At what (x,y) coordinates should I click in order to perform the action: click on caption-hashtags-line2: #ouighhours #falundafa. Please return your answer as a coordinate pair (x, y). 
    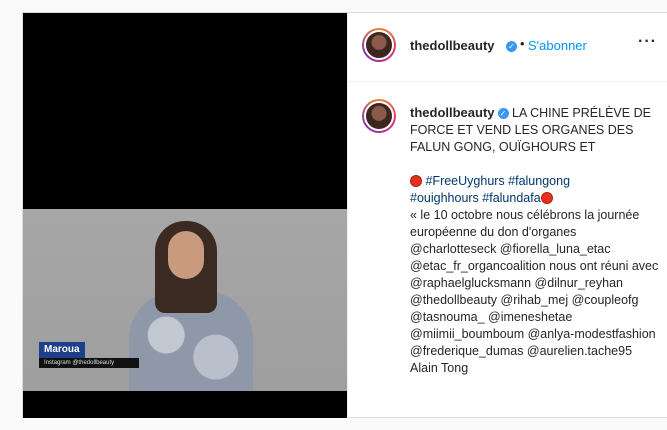
    Looking at the image, I should click on (475, 198).